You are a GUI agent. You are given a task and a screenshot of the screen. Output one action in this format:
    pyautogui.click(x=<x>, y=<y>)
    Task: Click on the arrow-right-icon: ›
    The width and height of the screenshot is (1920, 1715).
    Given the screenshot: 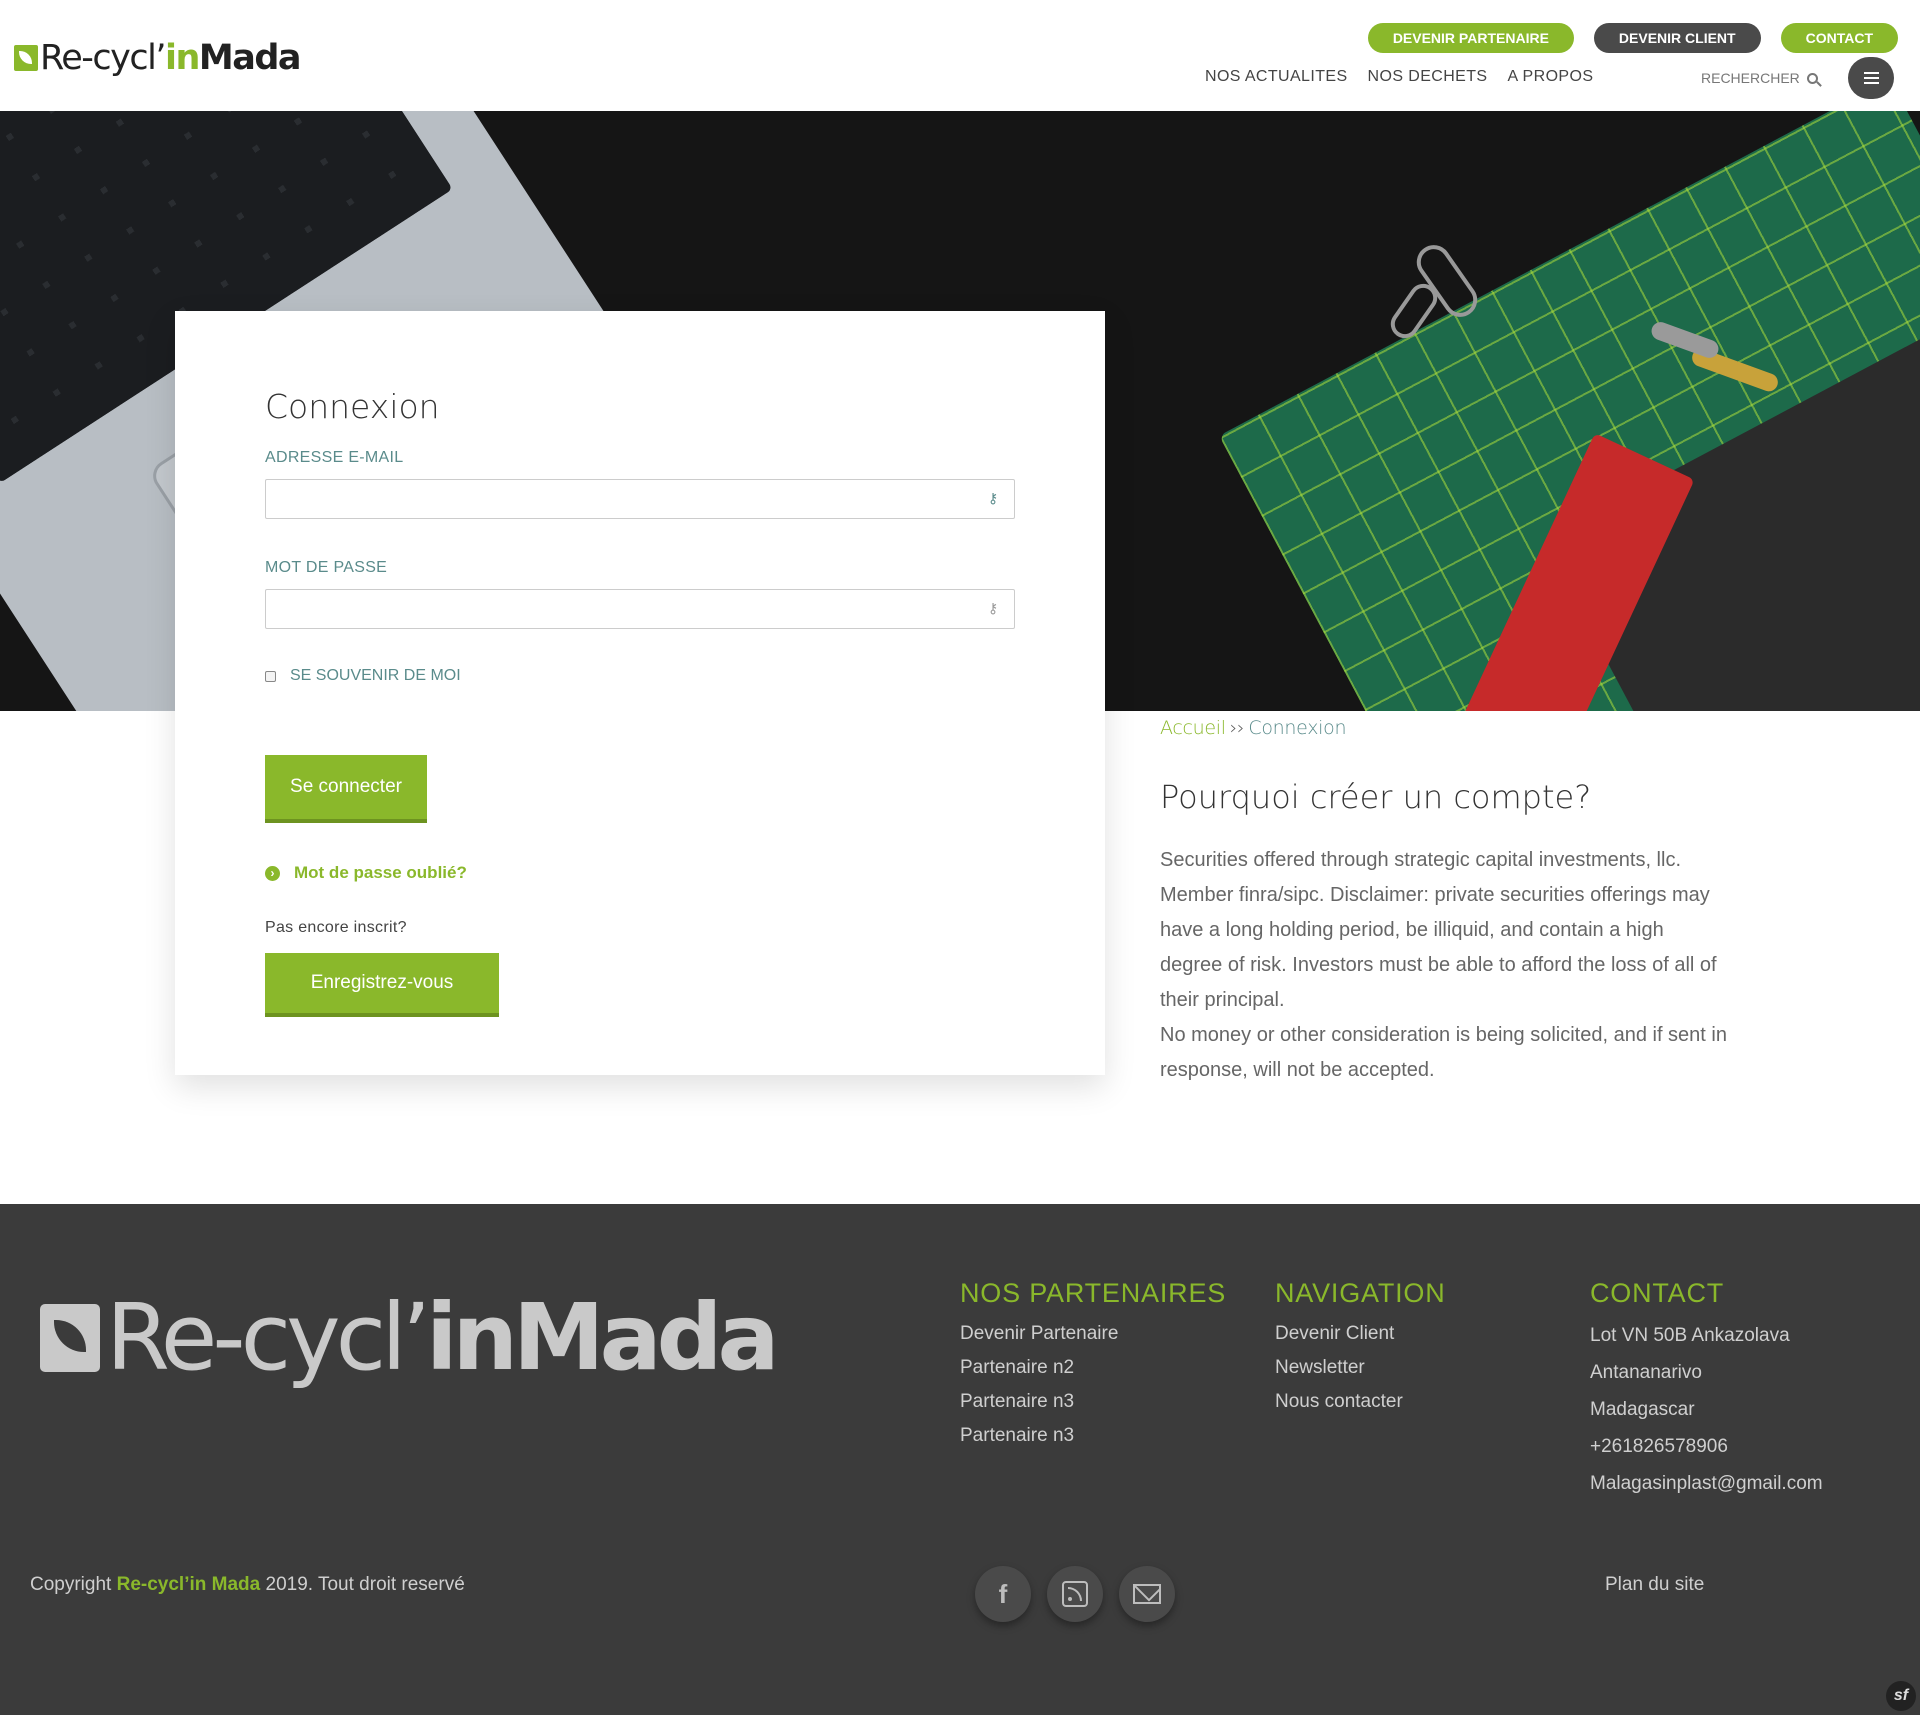 What is the action you would take?
    pyautogui.click(x=272, y=873)
    